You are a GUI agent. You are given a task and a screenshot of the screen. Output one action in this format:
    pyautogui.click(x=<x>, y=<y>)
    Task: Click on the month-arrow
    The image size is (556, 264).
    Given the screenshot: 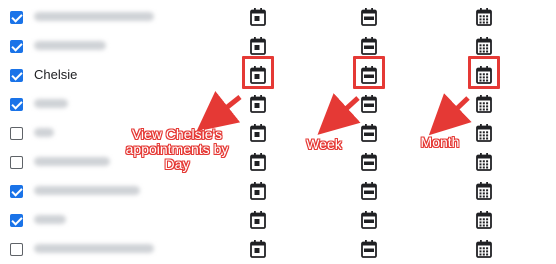 What is the action you would take?
    pyautogui.click(x=450, y=114)
    